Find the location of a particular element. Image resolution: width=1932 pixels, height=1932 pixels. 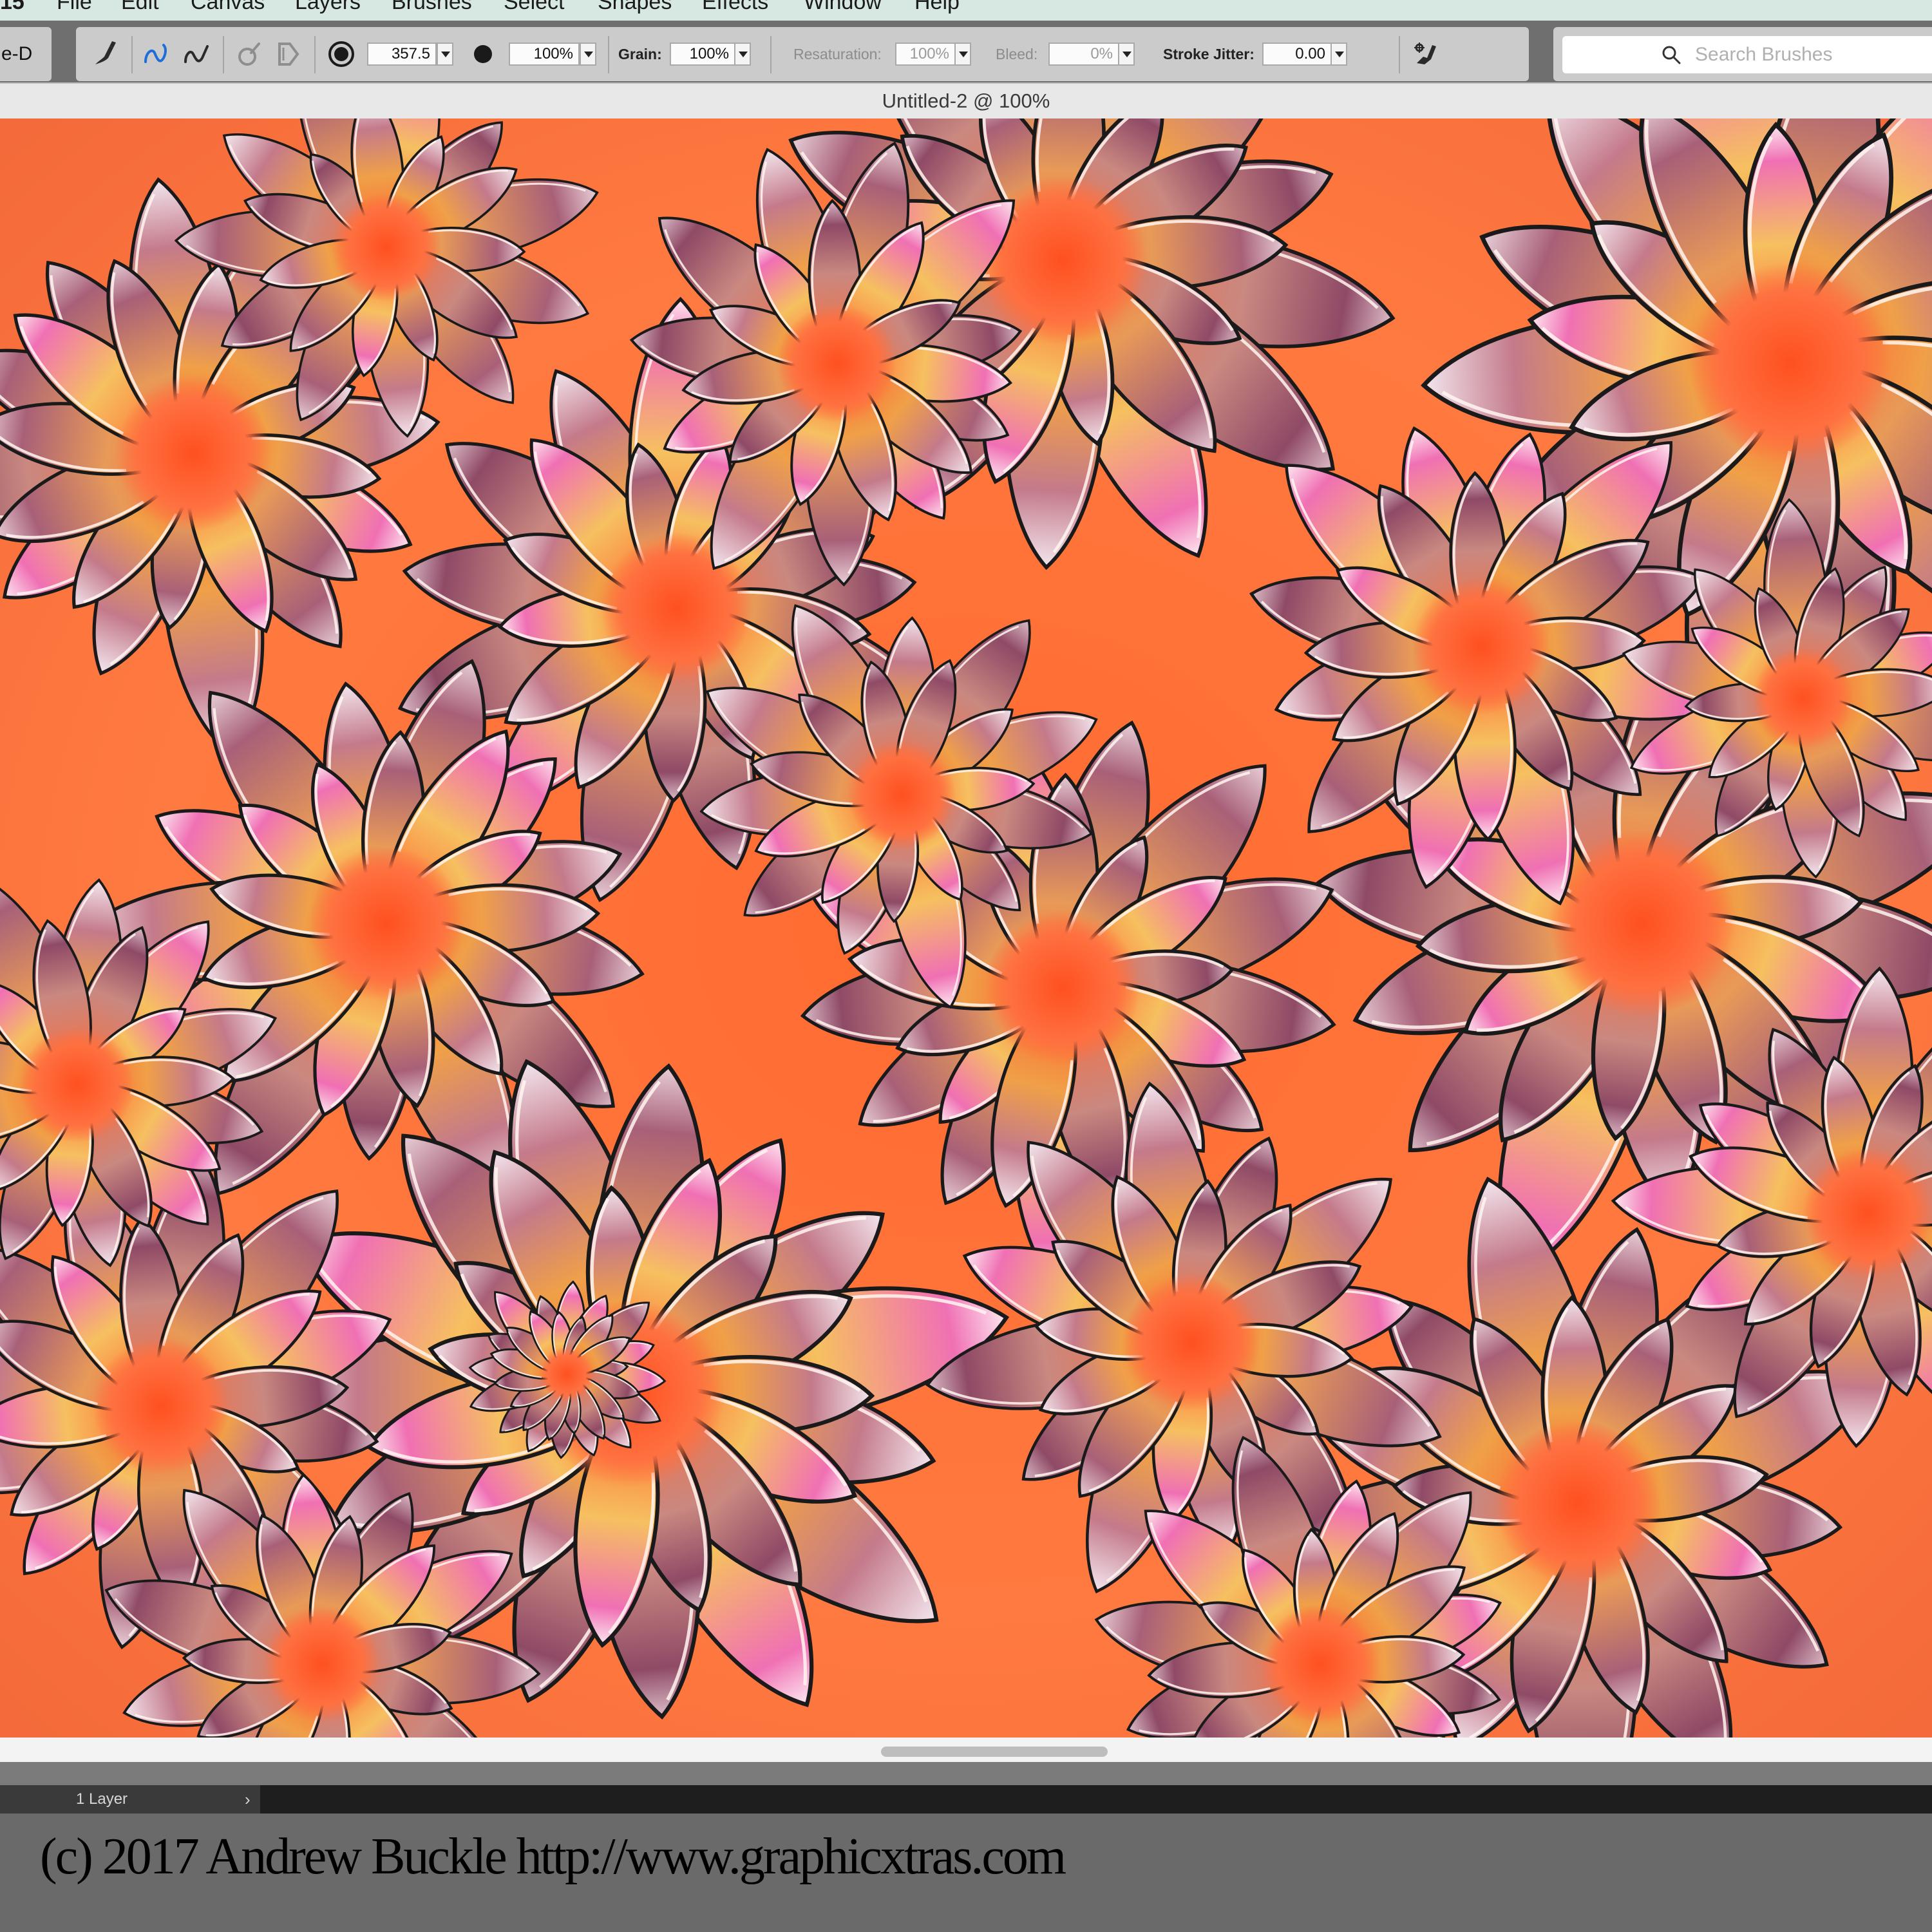

document-title: Untitled-2 @ 100% is located at coordinates (966, 100).